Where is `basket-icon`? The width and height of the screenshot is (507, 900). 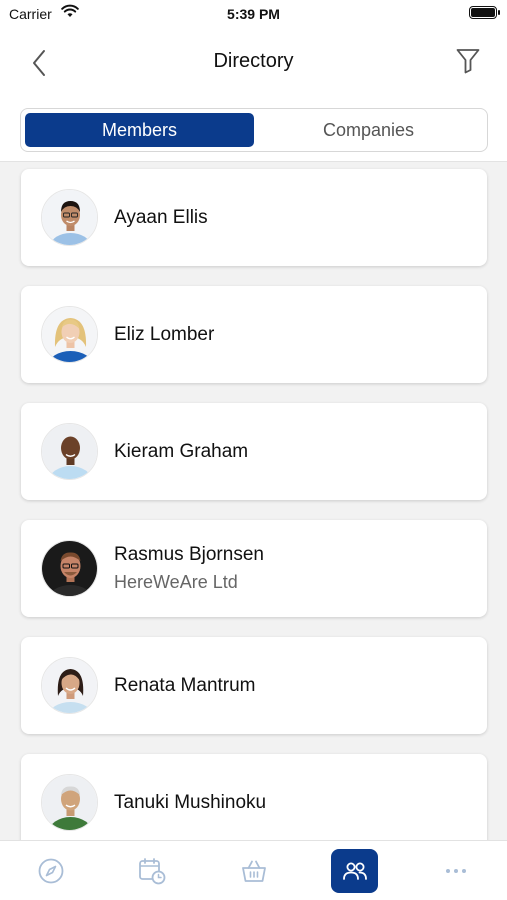
basket-icon is located at coordinates (253, 871).